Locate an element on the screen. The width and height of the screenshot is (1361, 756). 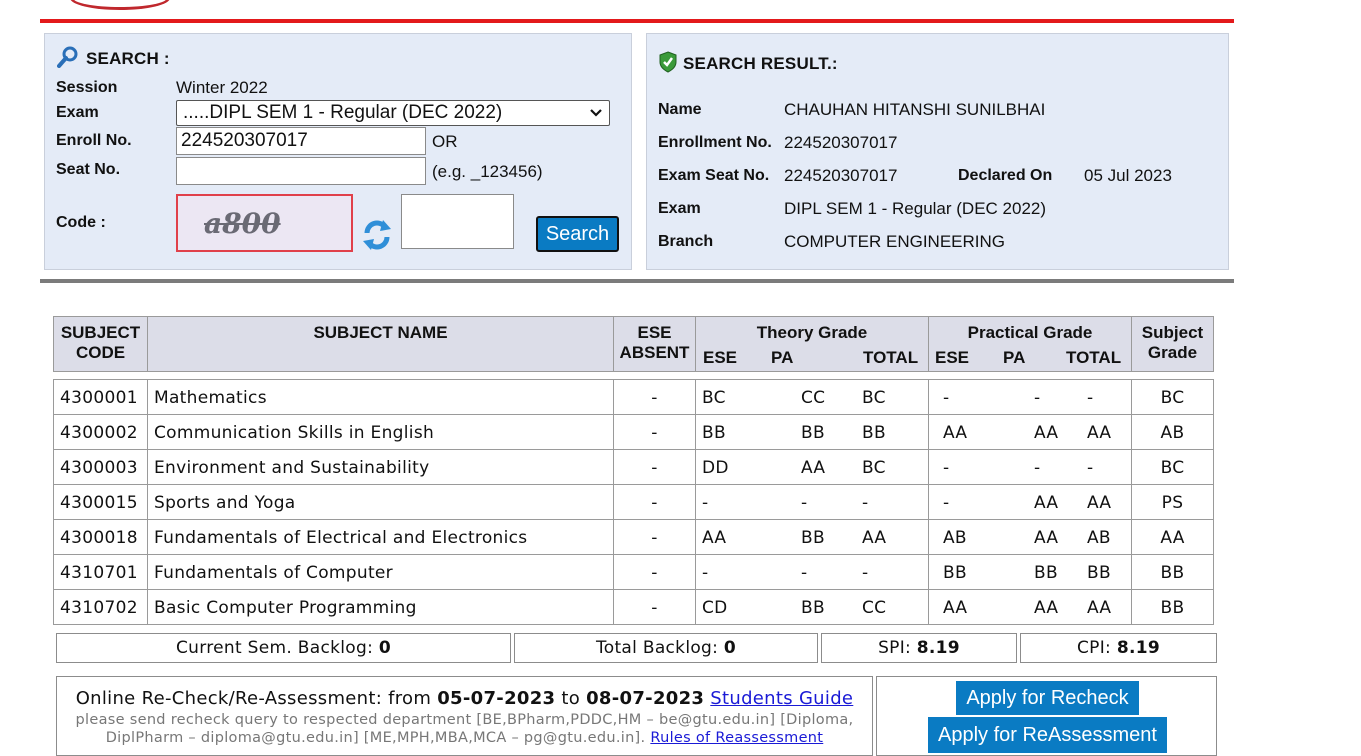
students-guide-link: Students Guide is located at coordinates (781, 698).